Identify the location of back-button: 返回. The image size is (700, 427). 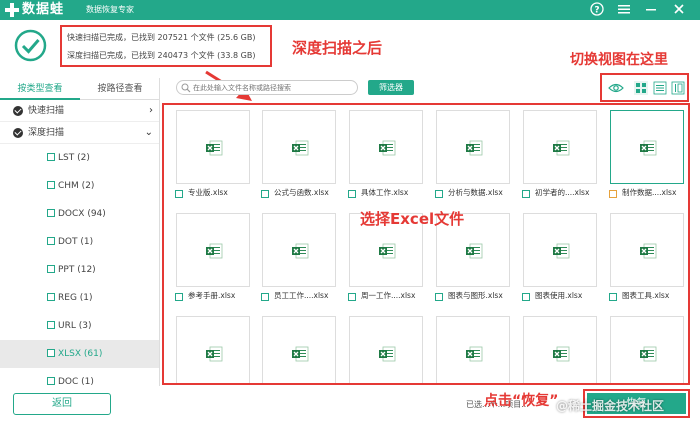
(62, 404).